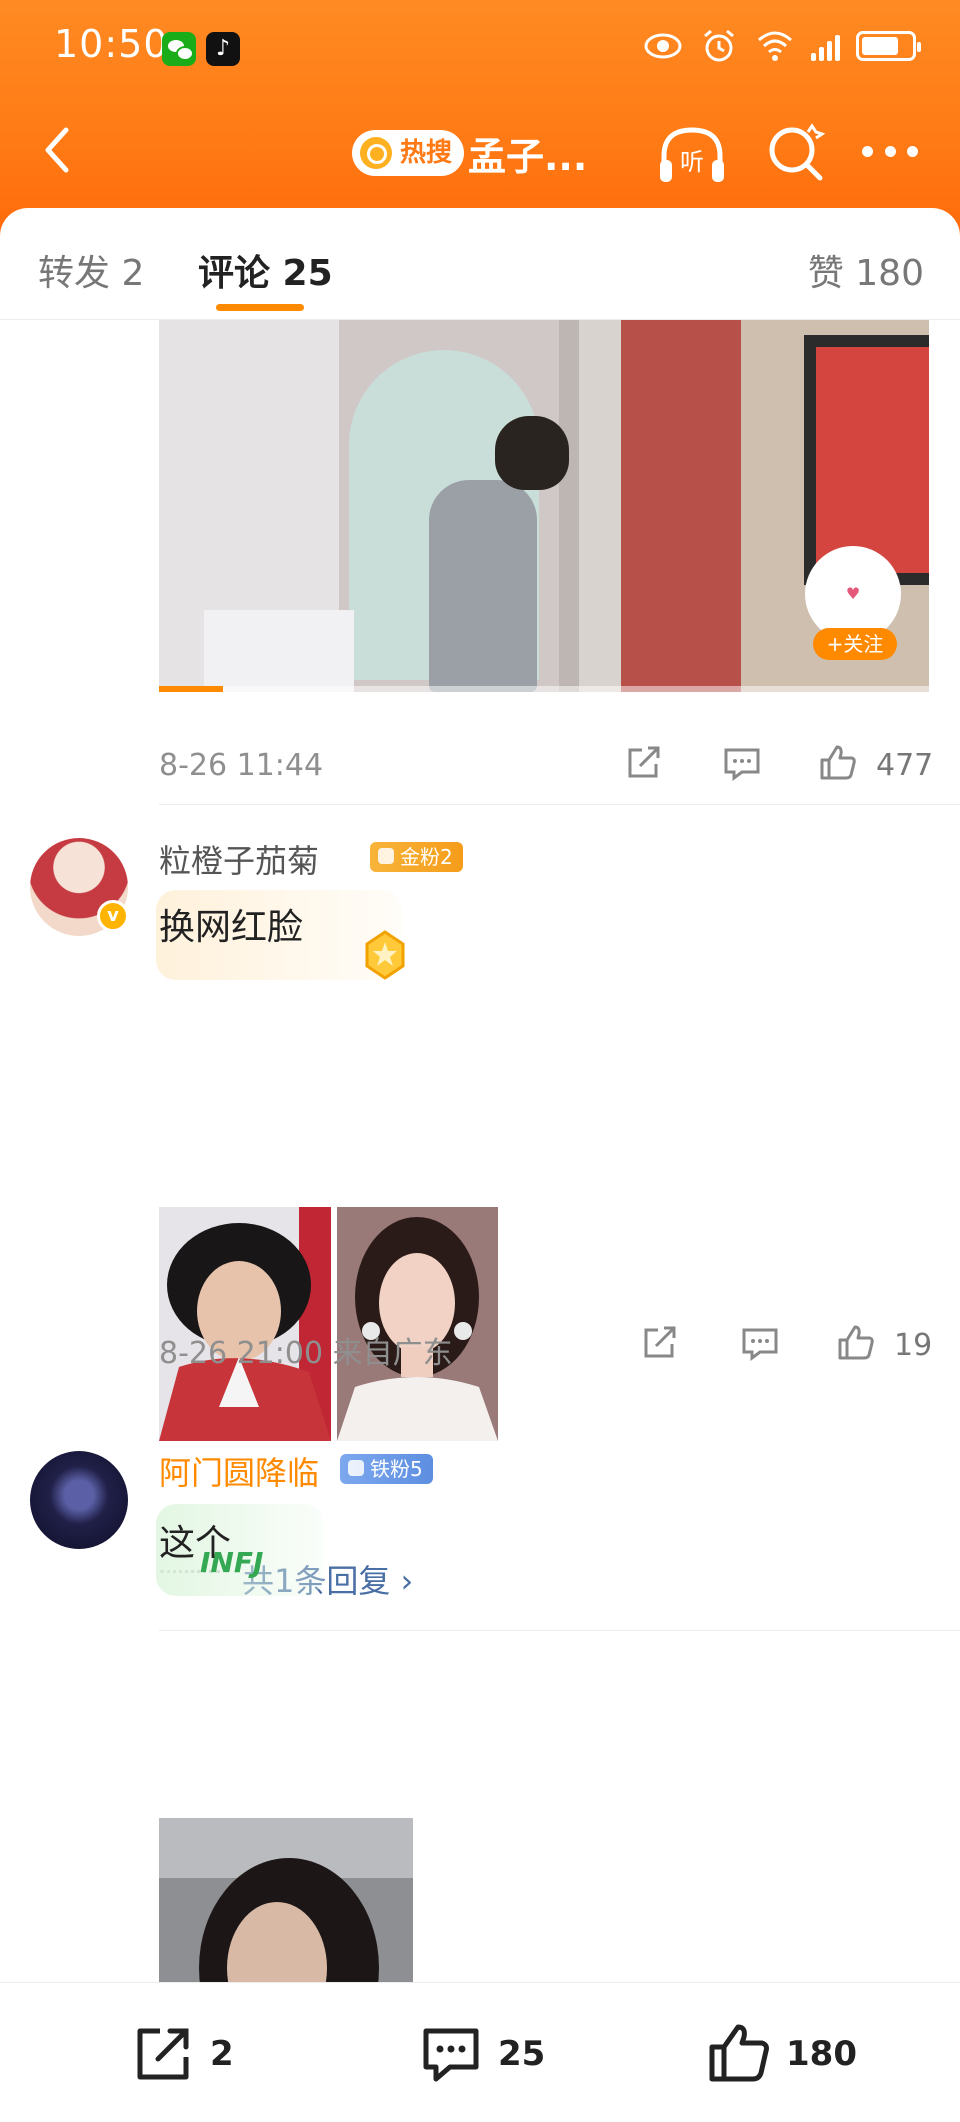 The height and width of the screenshot is (2122, 960). Describe the element at coordinates (222, 2054) in the screenshot. I see `share-count: 2` at that location.